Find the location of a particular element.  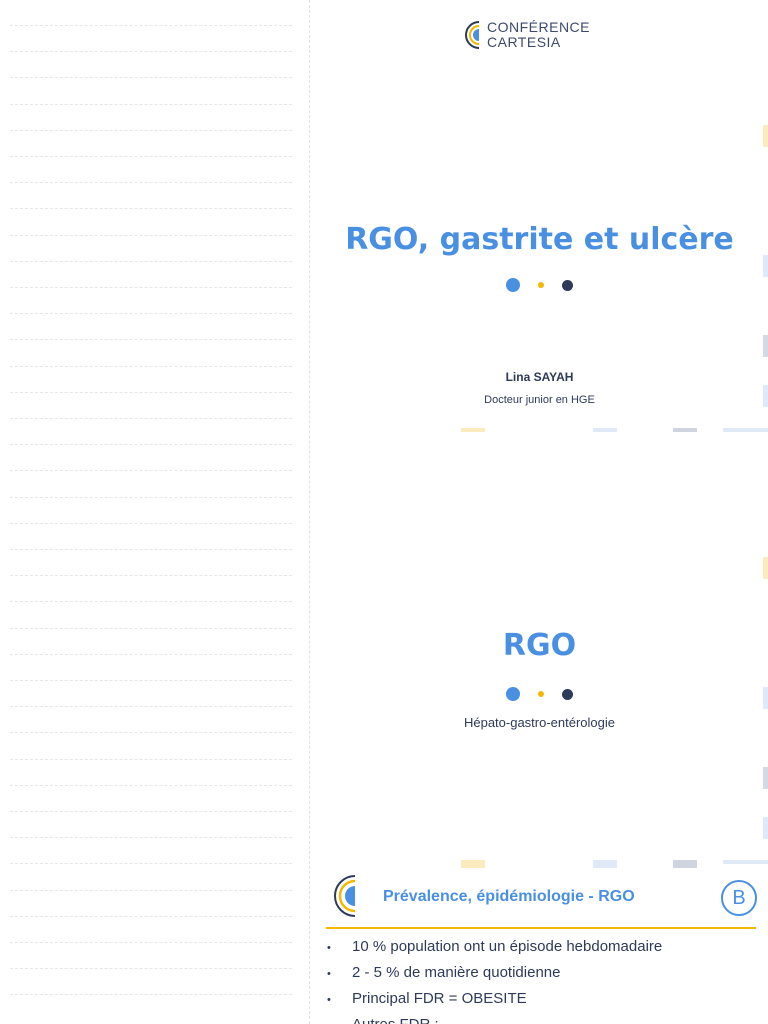

author-role: Docteur junior en HGE is located at coordinates (539, 400).